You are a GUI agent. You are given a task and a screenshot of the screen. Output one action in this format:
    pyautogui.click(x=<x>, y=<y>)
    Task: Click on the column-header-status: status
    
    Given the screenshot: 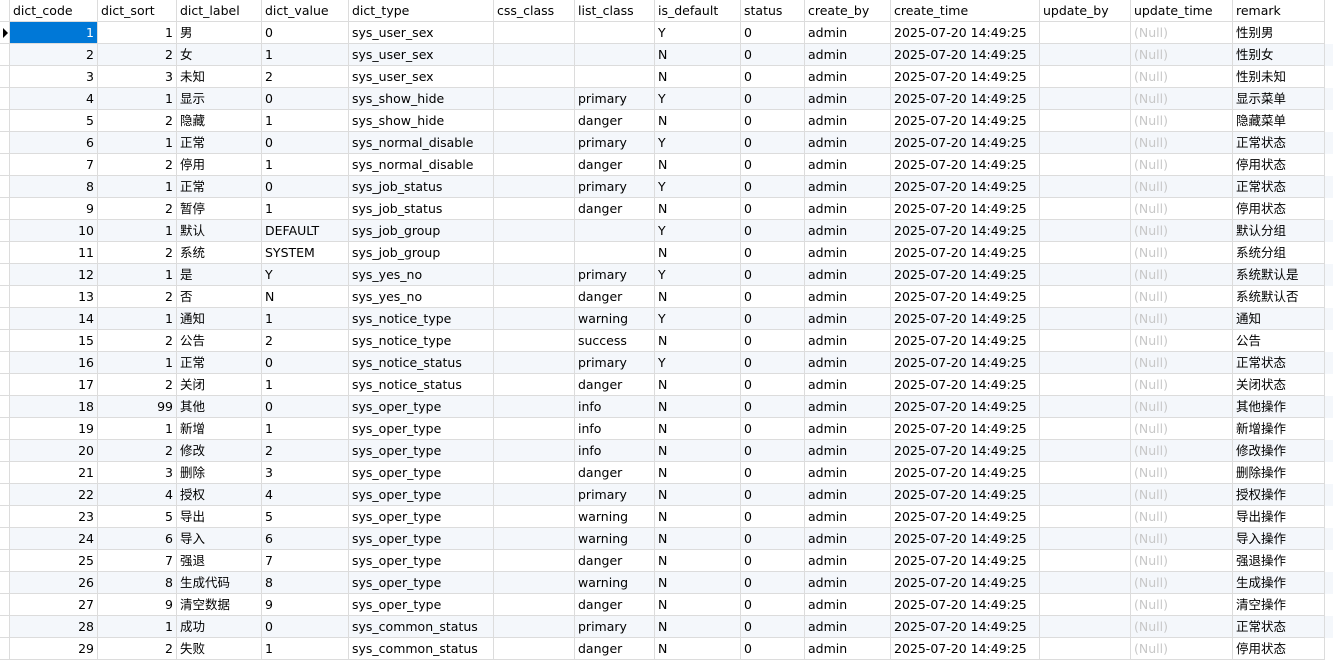 What is the action you would take?
    pyautogui.click(x=773, y=11)
    